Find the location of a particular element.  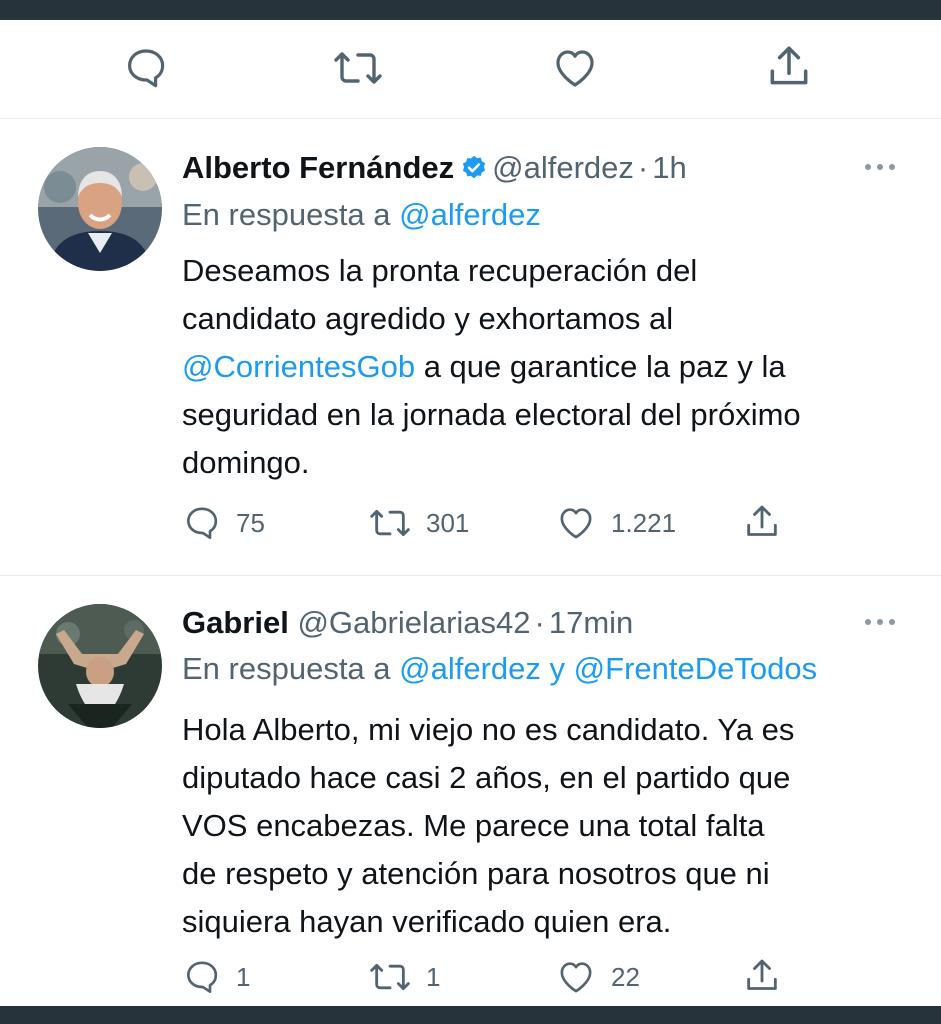

tweet-header: Alberto Fernández @alferdez · 1h is located at coordinates (434, 170).